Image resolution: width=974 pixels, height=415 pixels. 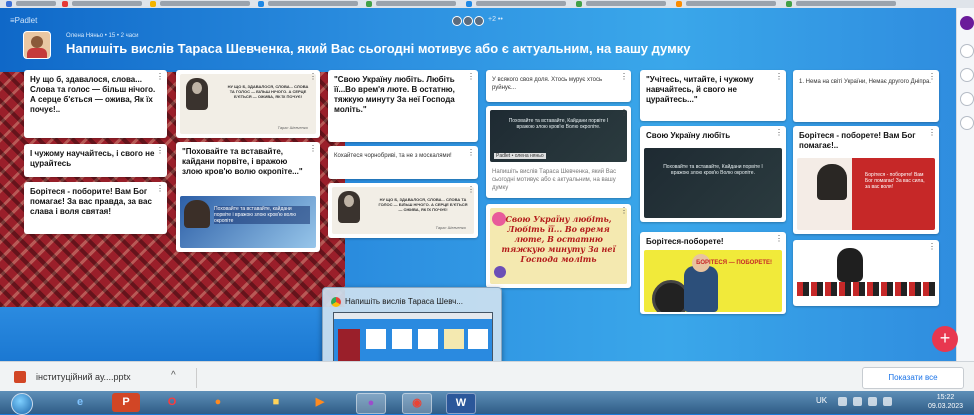 What do you see at coordinates (23, 20) in the screenshot?
I see `padlet-logo-icon: ≡Padlet` at bounding box center [23, 20].